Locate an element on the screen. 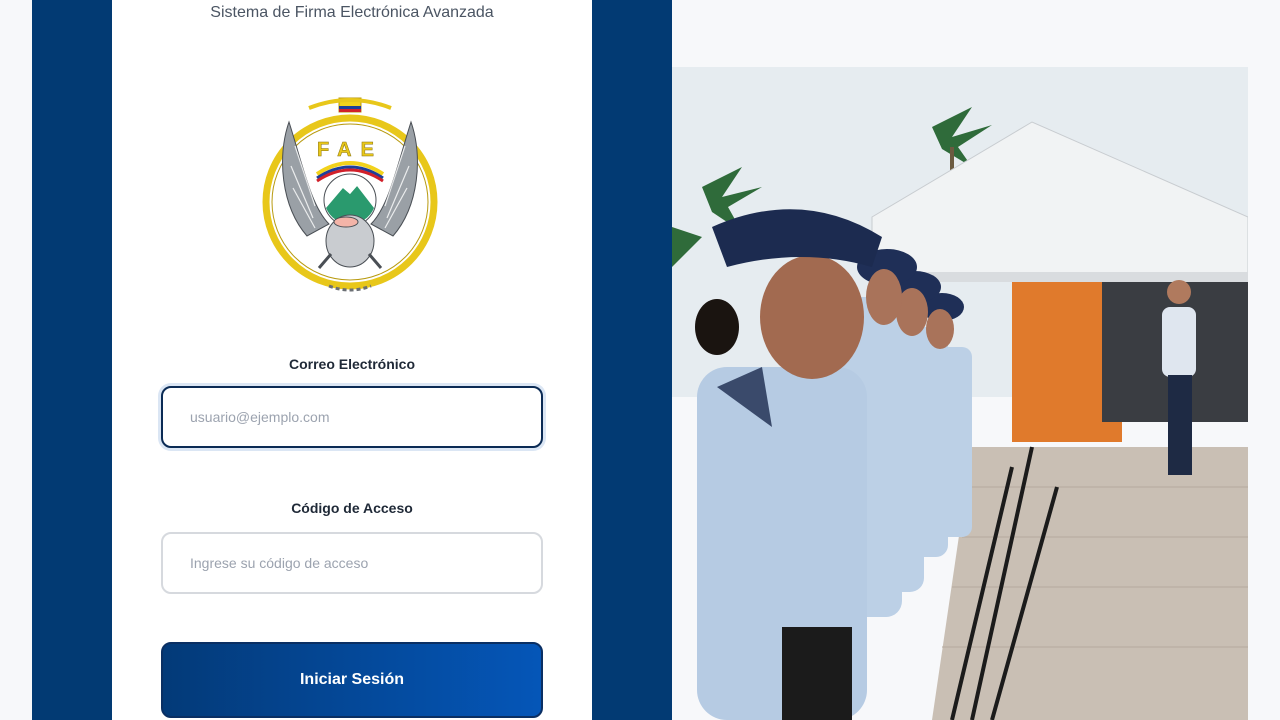  email-field is located at coordinates (352, 417).